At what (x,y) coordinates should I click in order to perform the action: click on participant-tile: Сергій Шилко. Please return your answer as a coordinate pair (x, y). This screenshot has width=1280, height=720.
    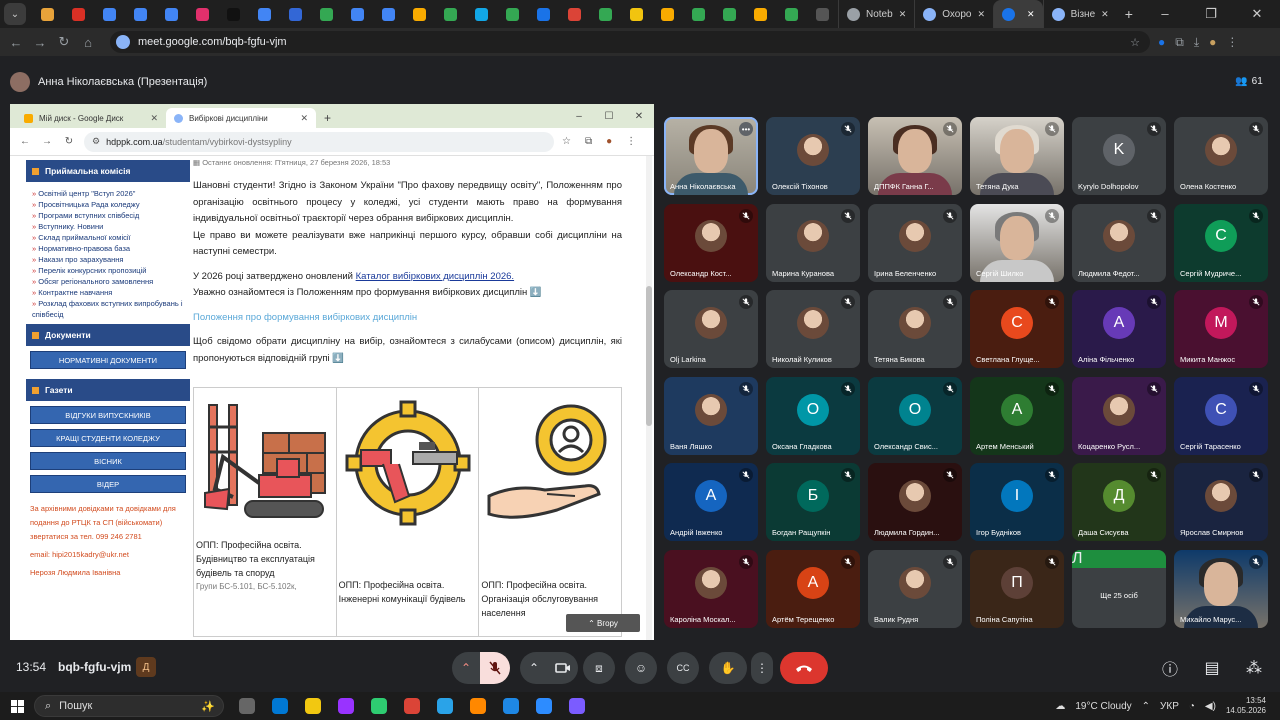
    Looking at the image, I should click on (1017, 242).